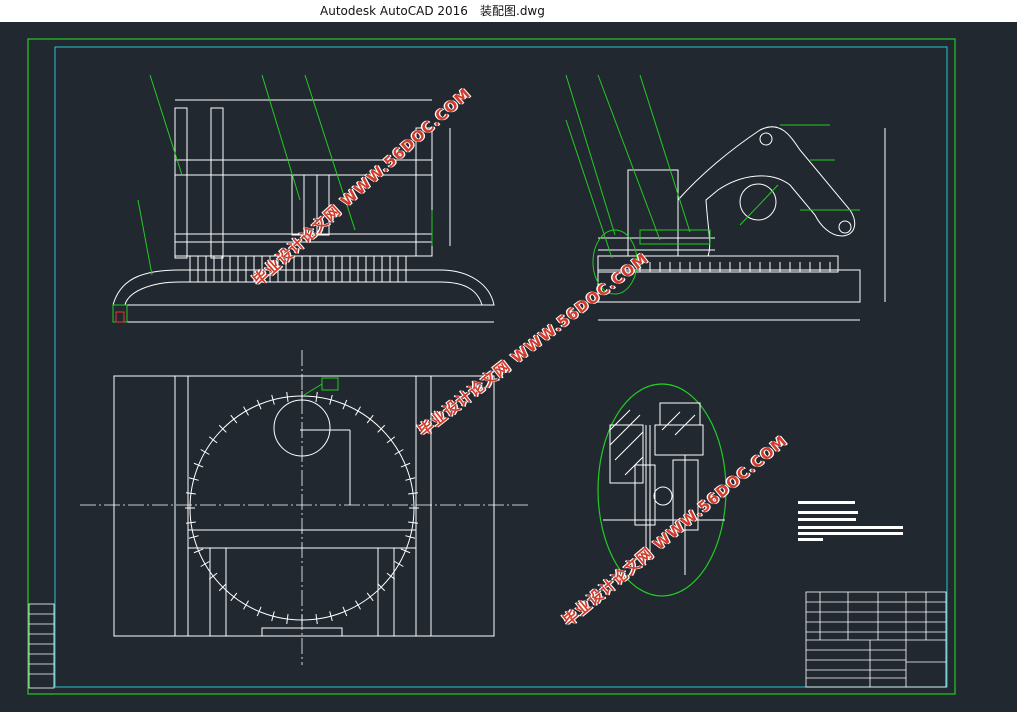  What do you see at coordinates (321, 386) in the screenshot?
I see `top-view-leaders` at bounding box center [321, 386].